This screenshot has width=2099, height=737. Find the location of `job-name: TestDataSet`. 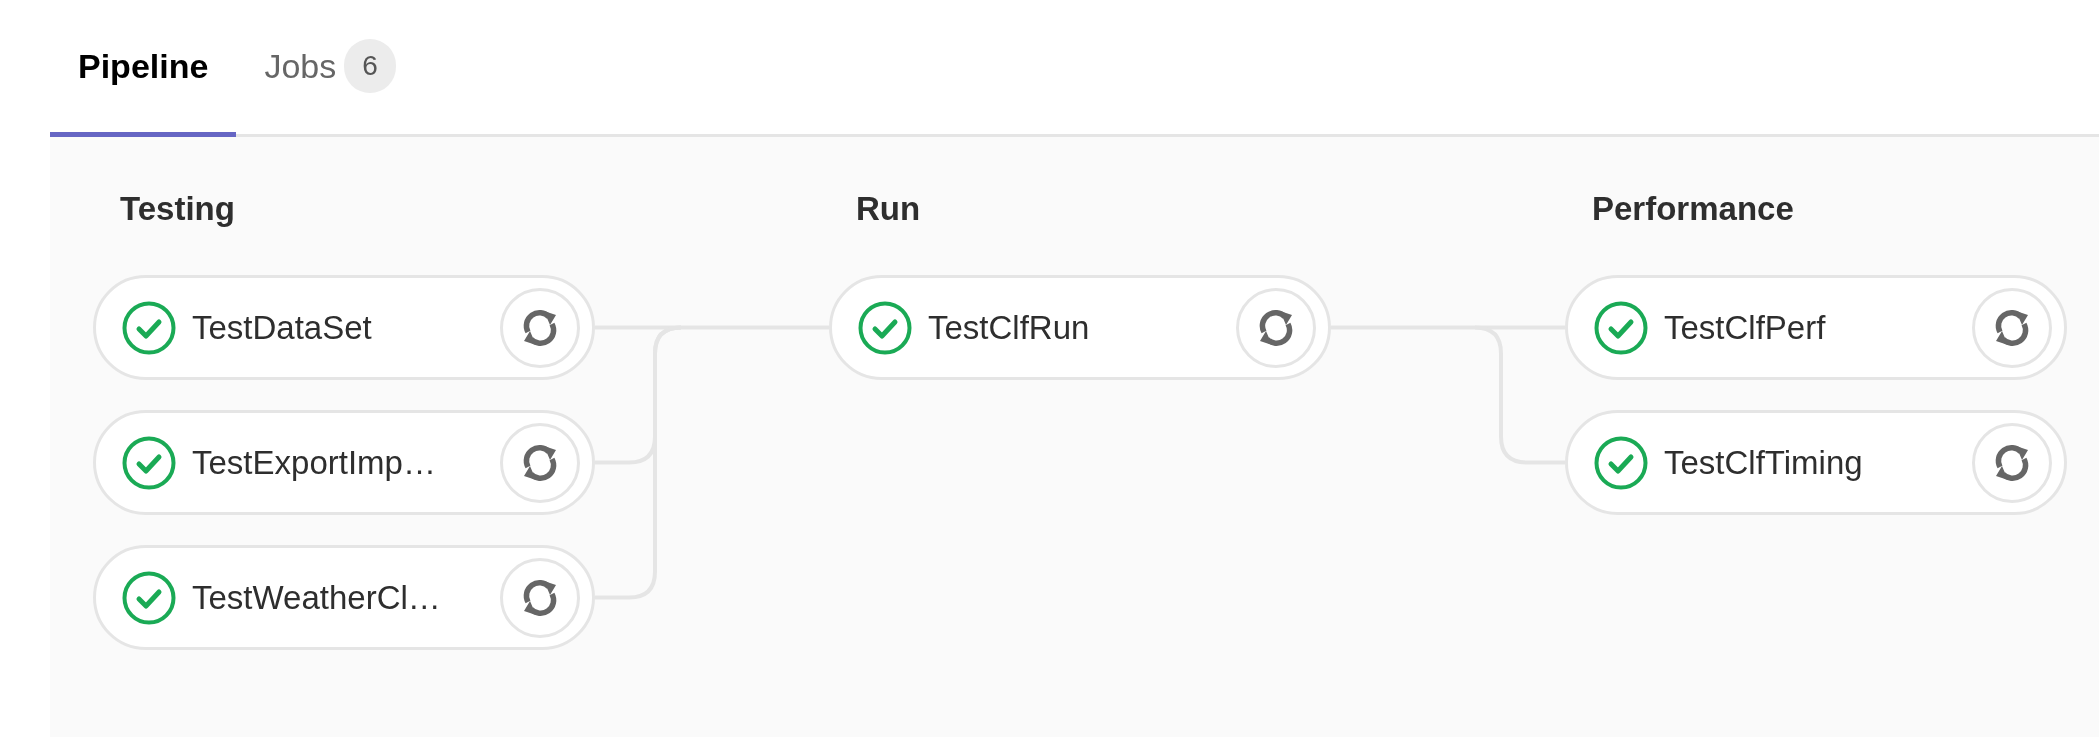

job-name: TestDataSet is located at coordinates (346, 327).